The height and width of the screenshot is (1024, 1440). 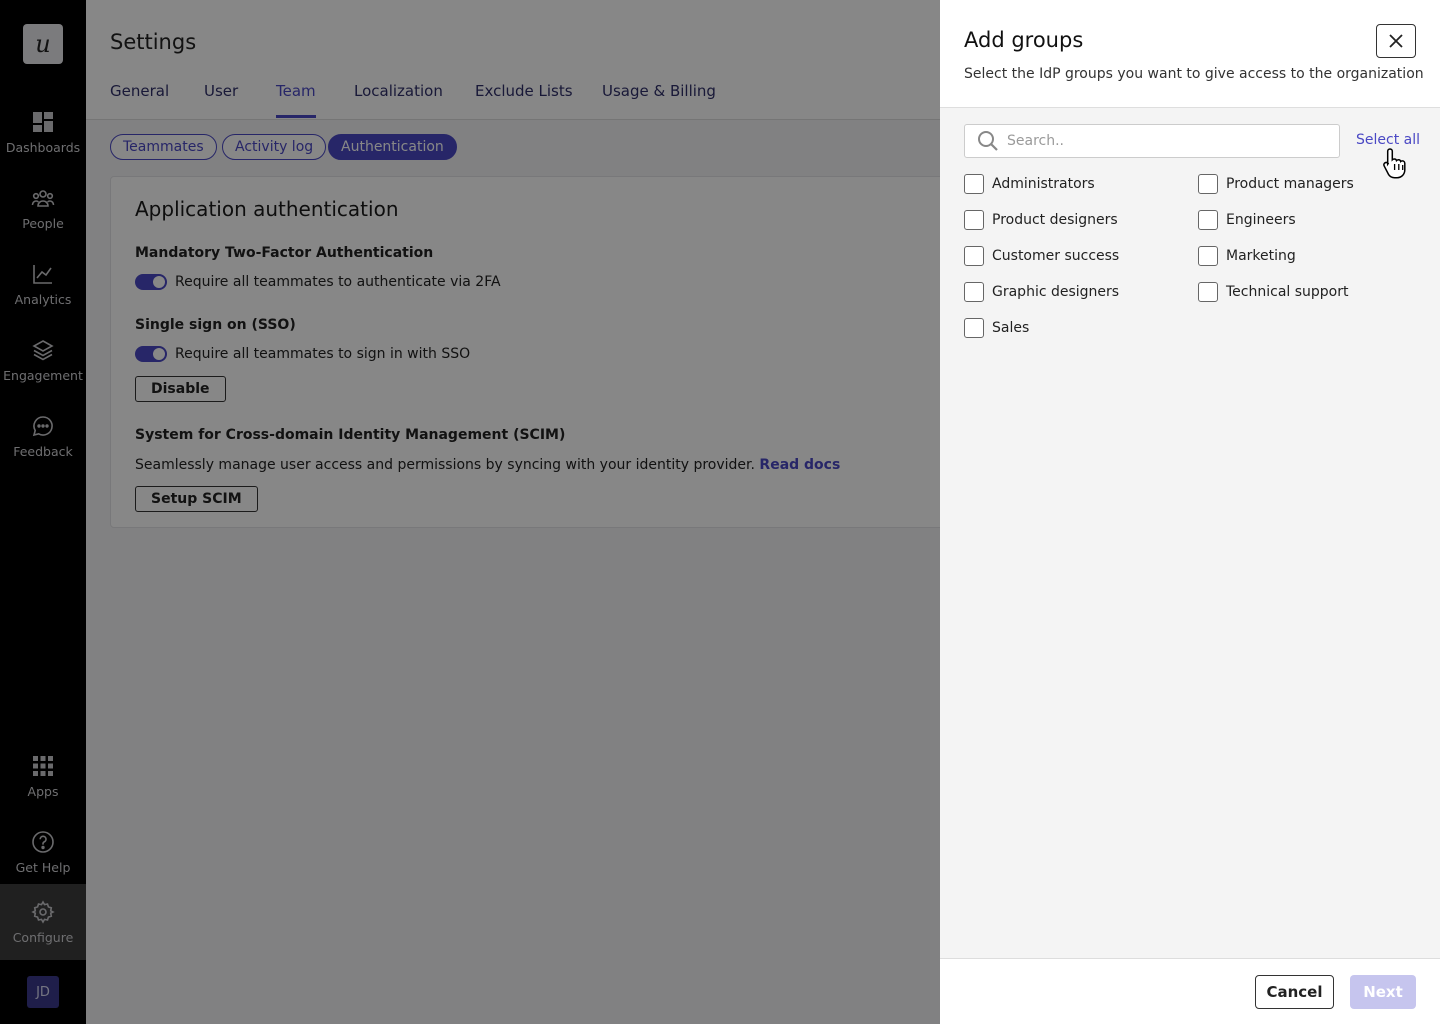 I want to click on group-label: Product designers, so click(x=1055, y=220).